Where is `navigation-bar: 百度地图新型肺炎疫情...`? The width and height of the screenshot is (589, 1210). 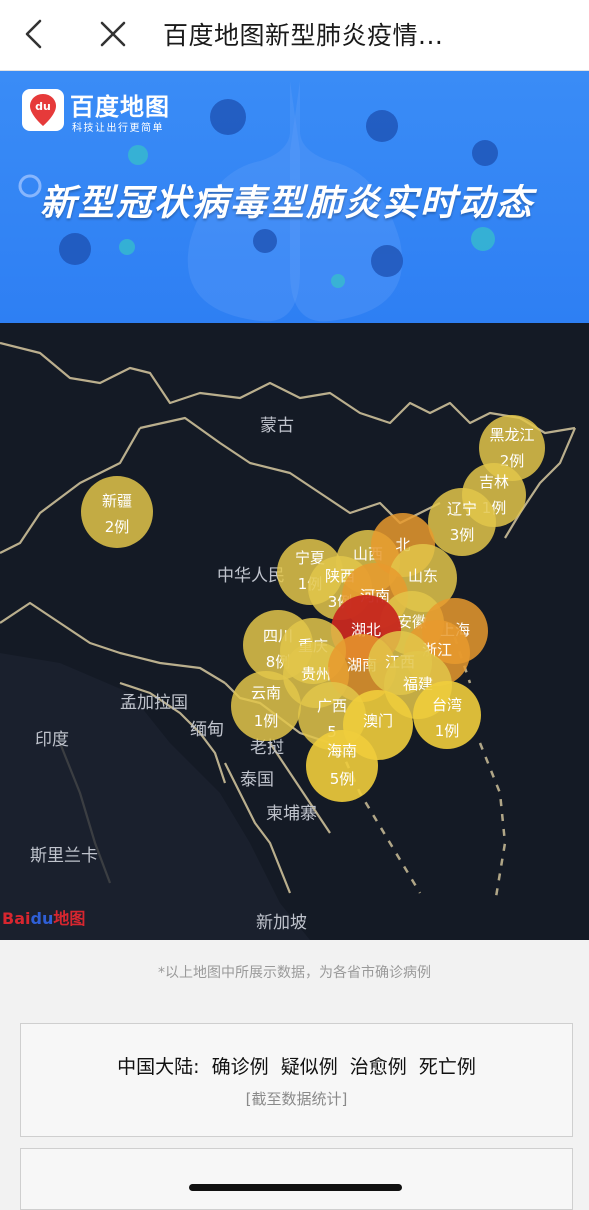 navigation-bar: 百度地图新型肺炎疫情... is located at coordinates (294, 35).